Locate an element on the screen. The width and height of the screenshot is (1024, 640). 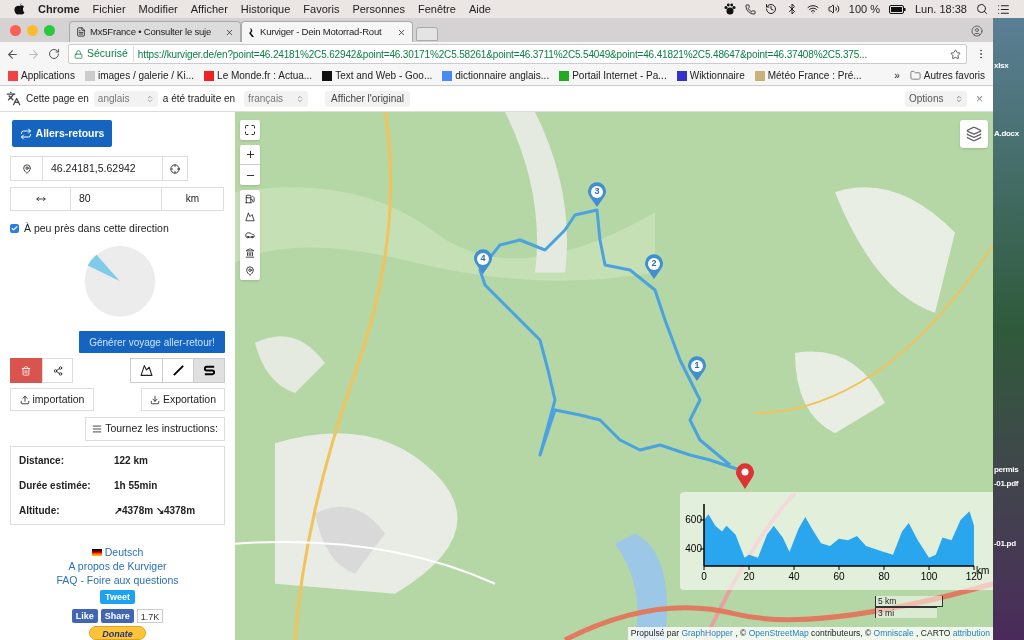
browser-tab: Kurviger - Dein Motorrad-Rout is located at coordinates (327, 31).